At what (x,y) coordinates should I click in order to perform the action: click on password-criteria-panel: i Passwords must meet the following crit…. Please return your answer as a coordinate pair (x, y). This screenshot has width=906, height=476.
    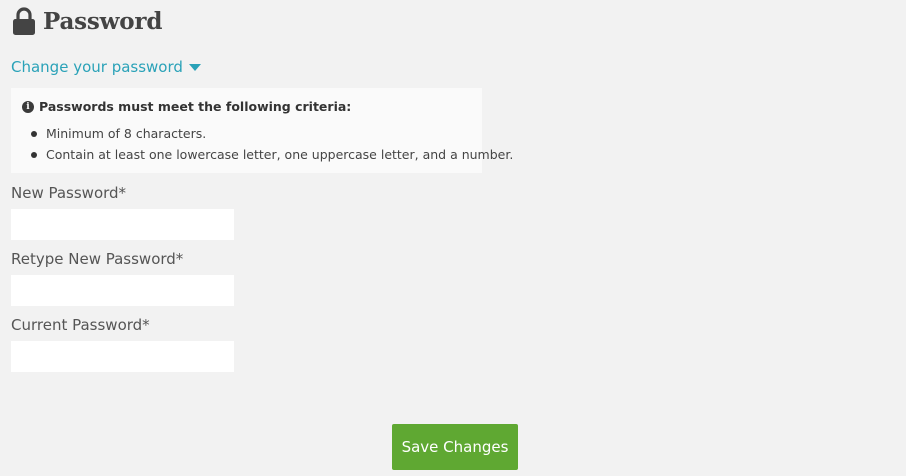
    Looking at the image, I should click on (262, 130).